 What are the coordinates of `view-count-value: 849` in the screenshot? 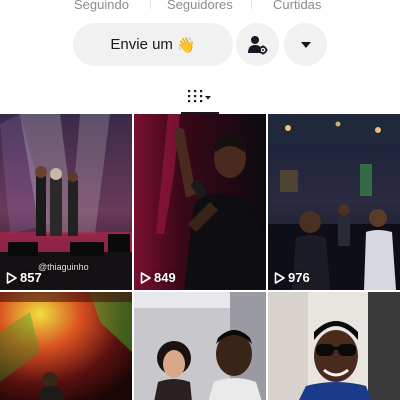 It's located at (165, 277).